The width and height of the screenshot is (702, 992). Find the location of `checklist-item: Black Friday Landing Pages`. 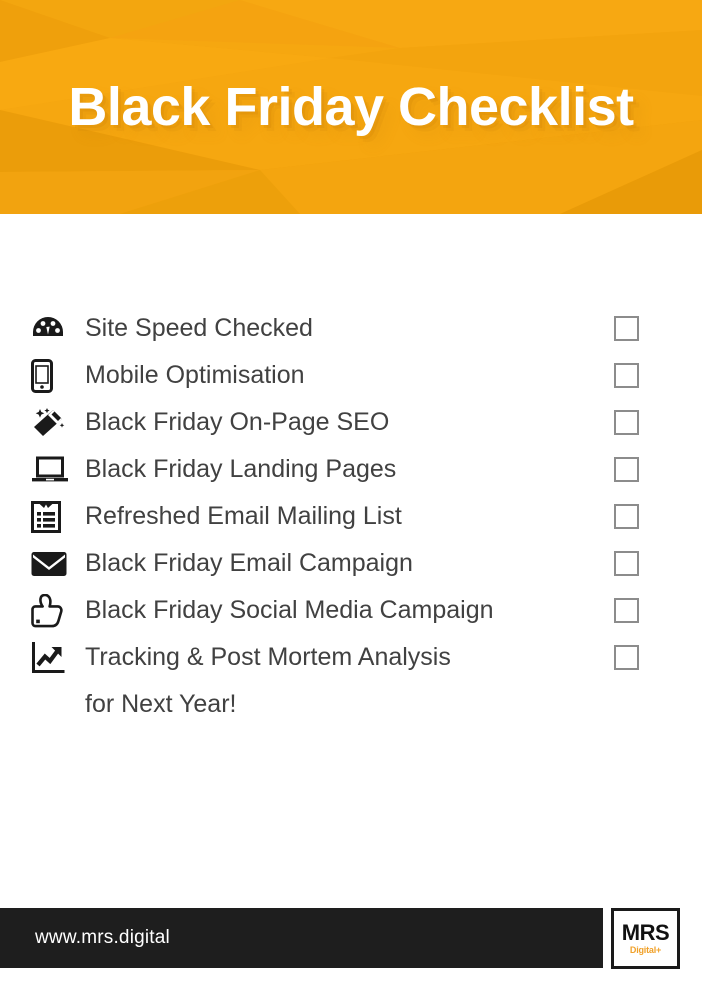

checklist-item: Black Friday Landing Pages is located at coordinates (351, 469).